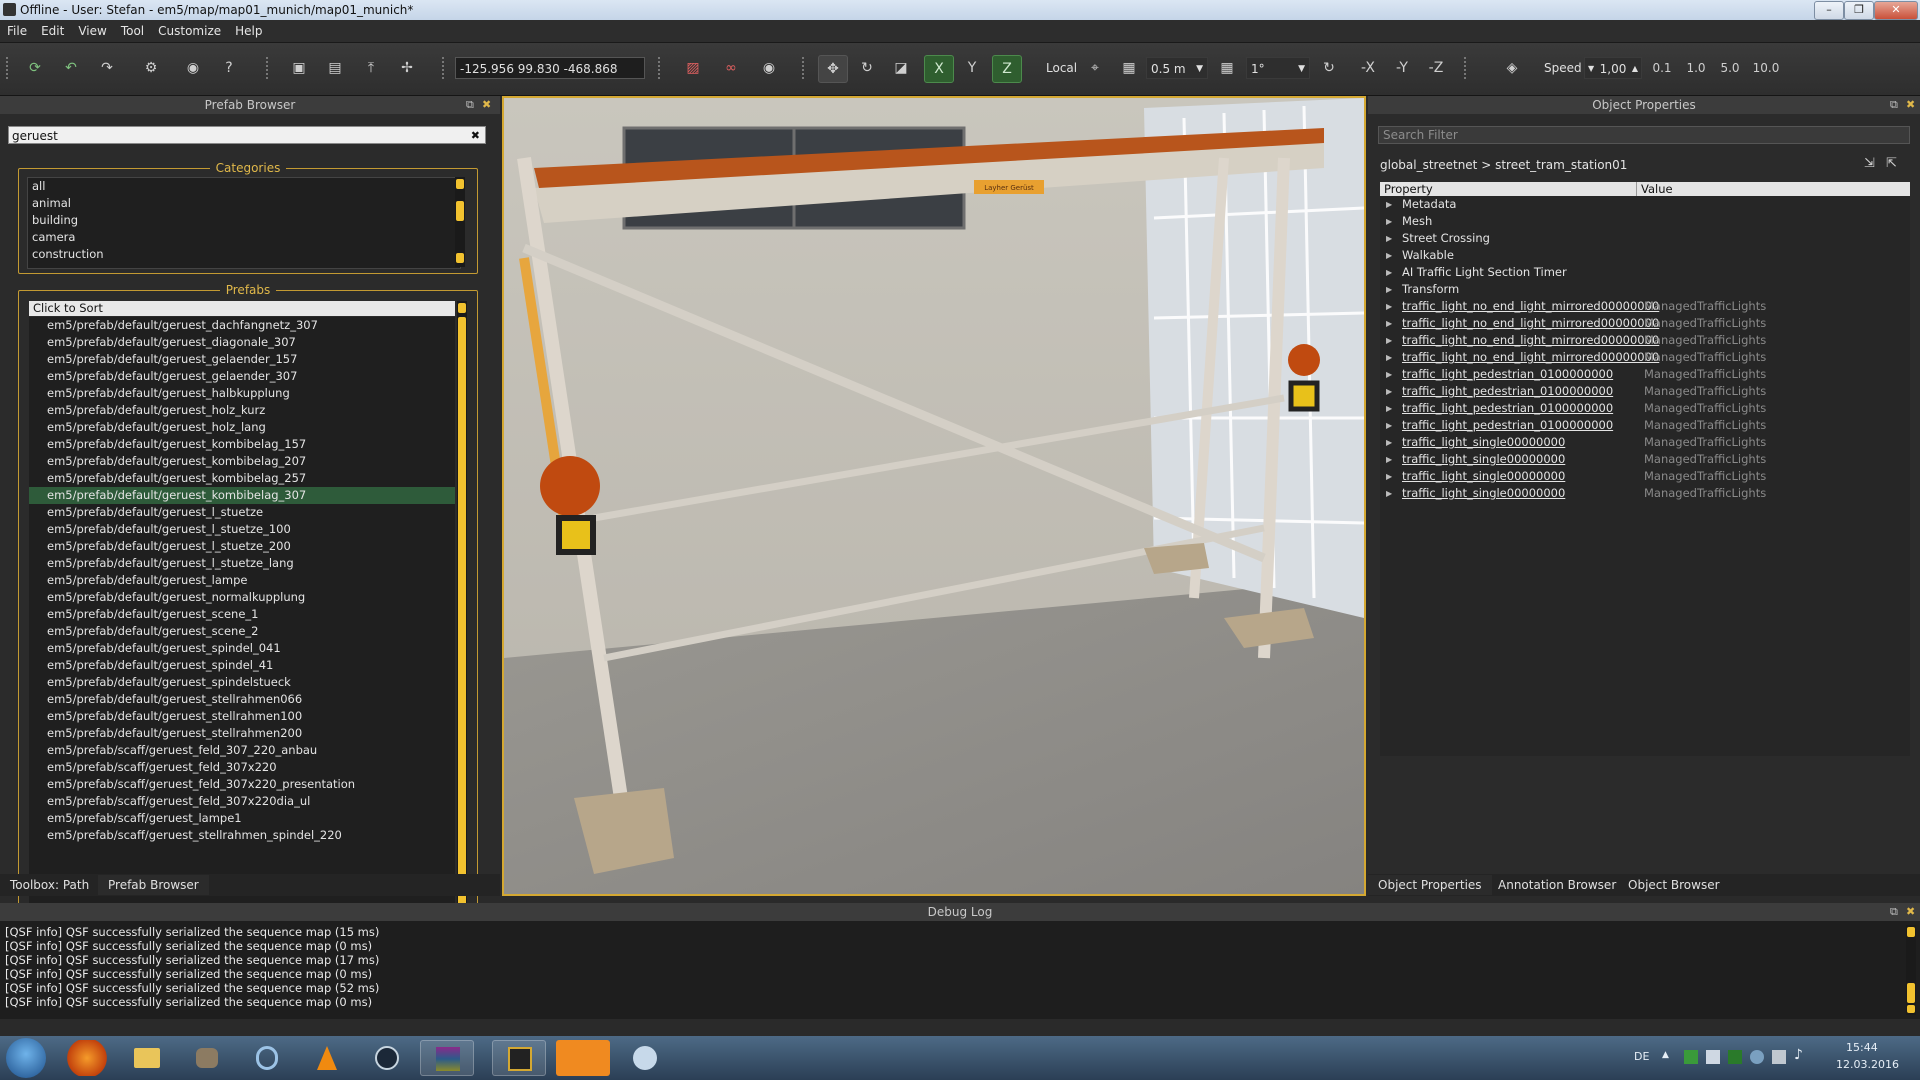  I want to click on clear-icon: ✖, so click(475, 136).